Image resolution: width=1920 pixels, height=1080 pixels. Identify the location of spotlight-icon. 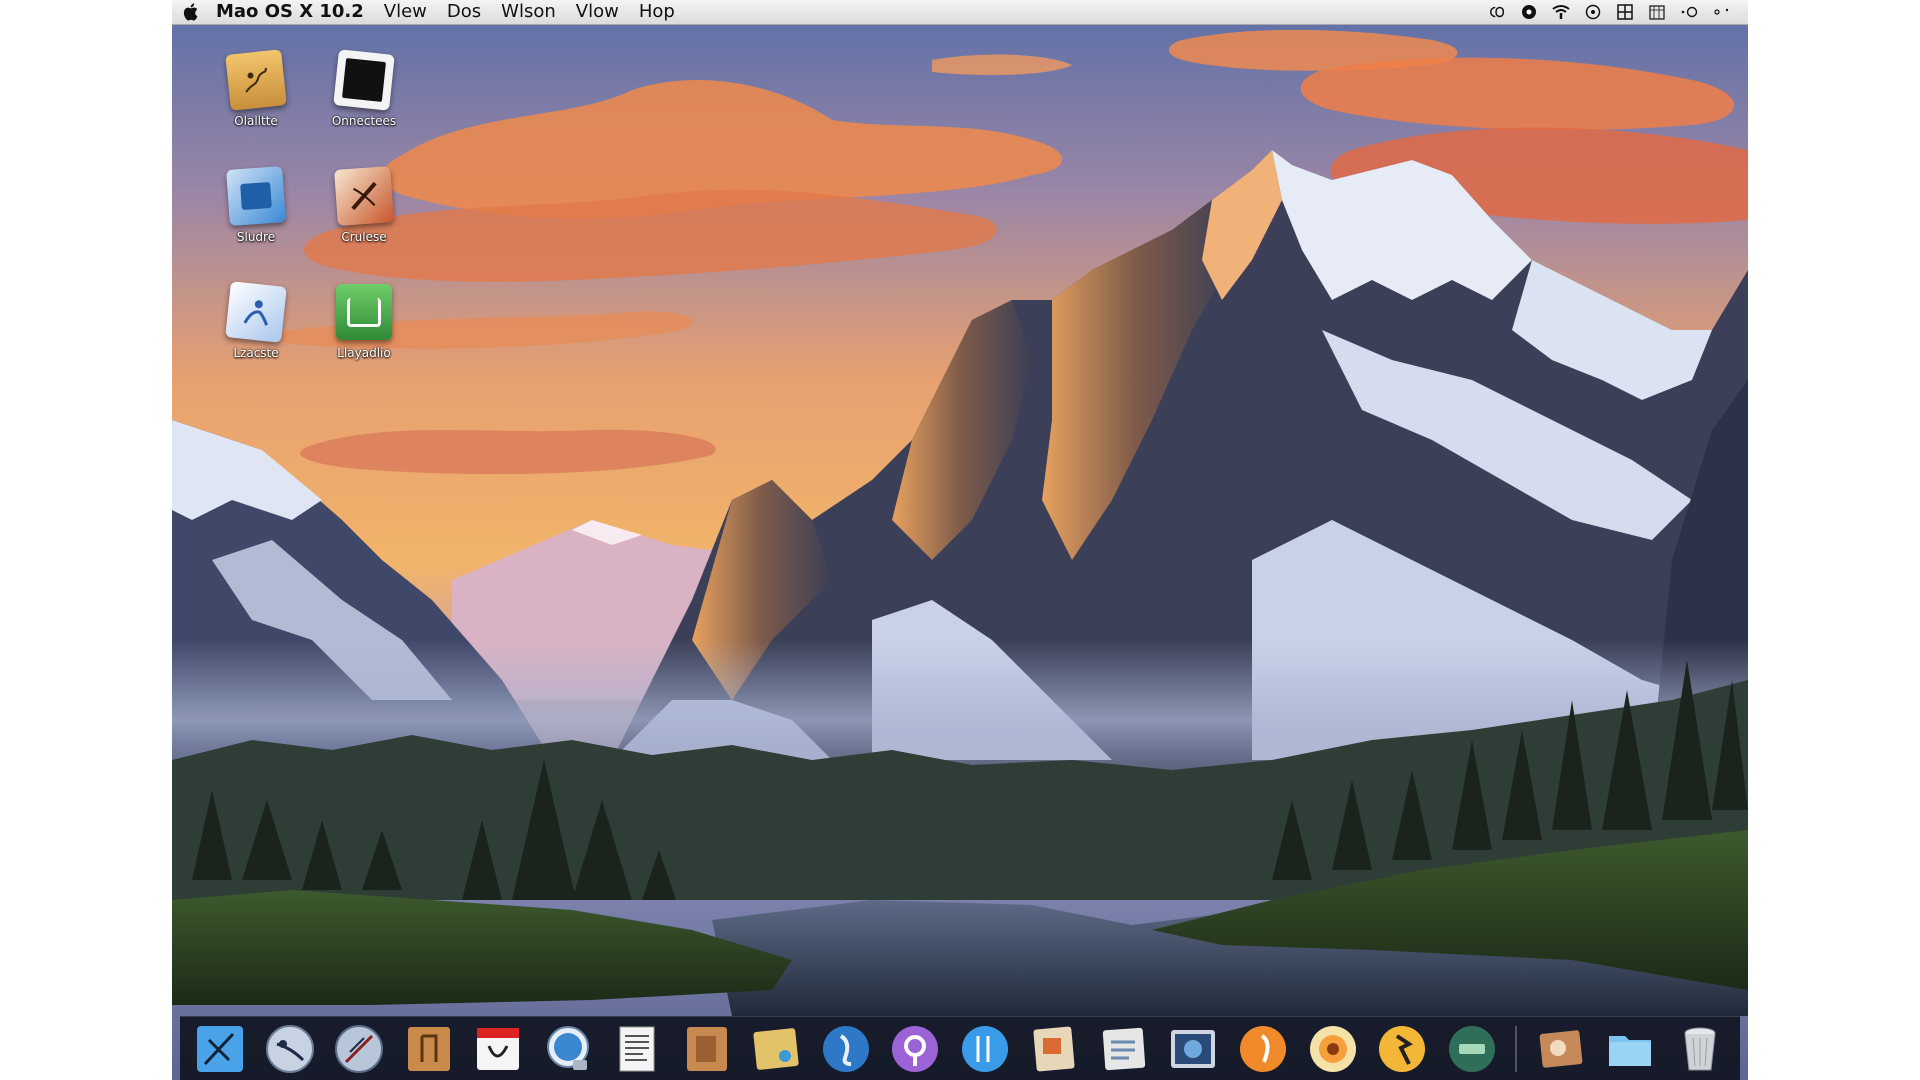
(1689, 12).